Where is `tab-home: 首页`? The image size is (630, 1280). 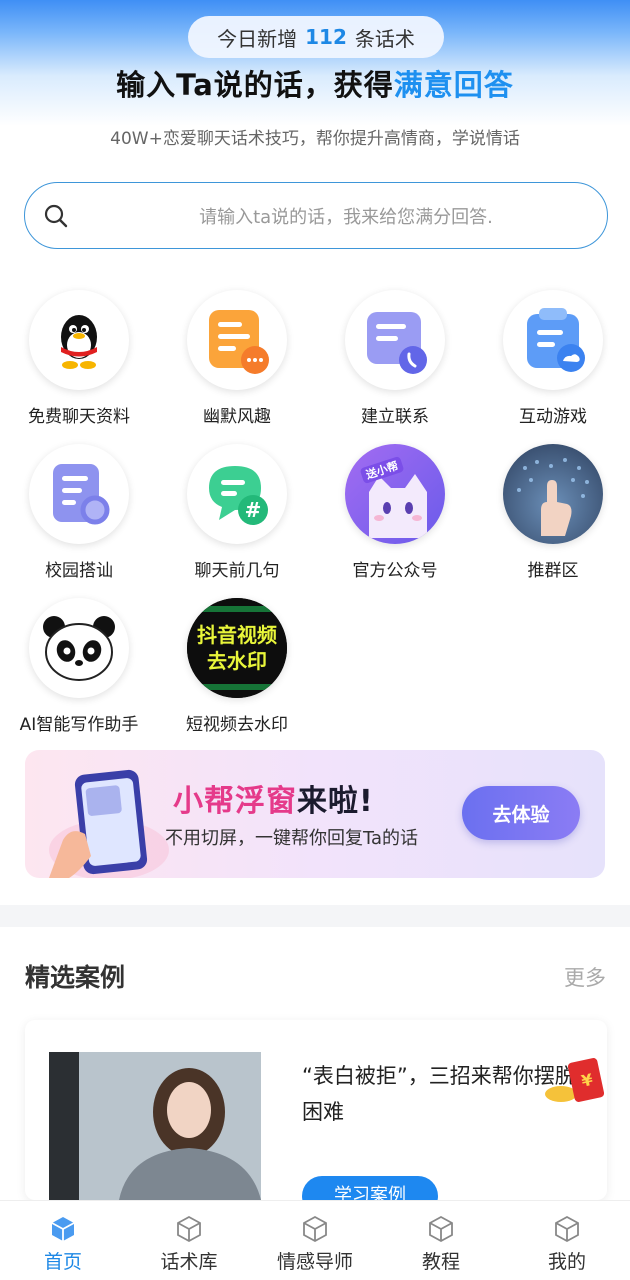
tab-home: 首页 is located at coordinates (63, 1240).